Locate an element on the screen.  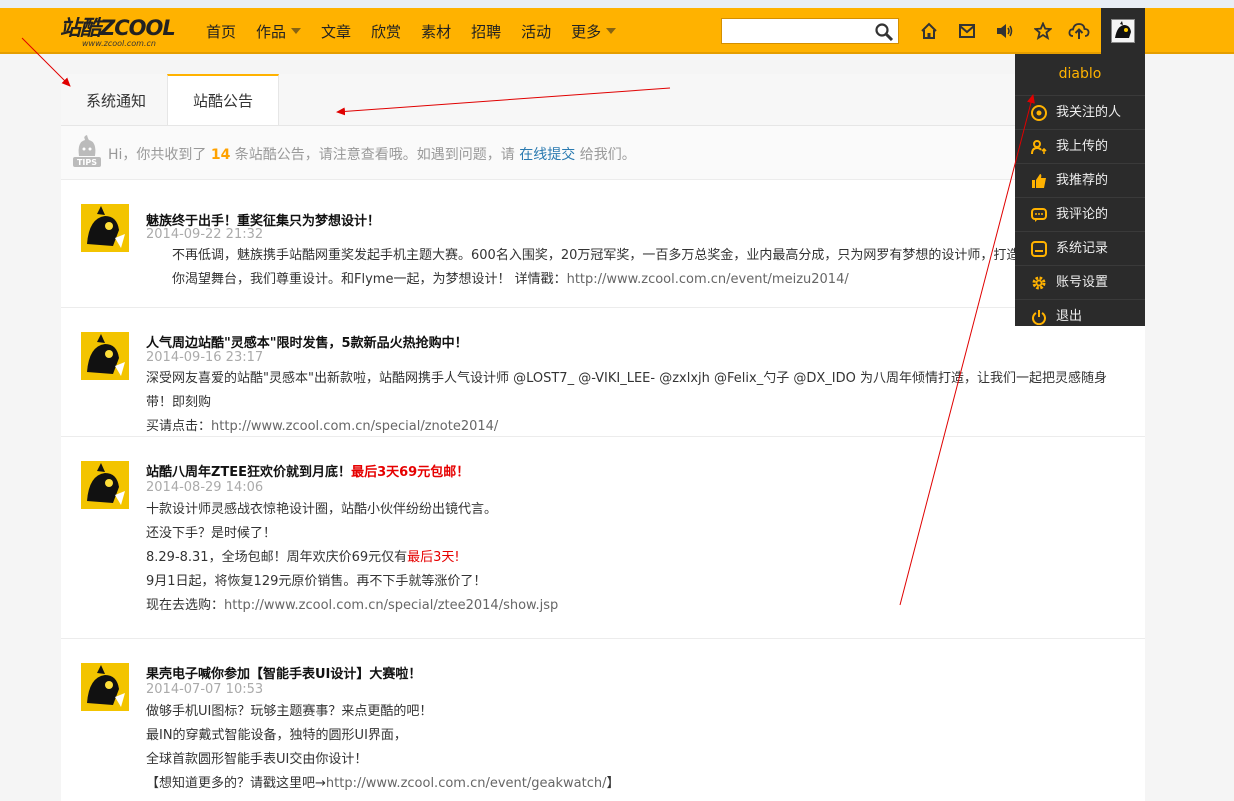
search-box is located at coordinates (810, 31).